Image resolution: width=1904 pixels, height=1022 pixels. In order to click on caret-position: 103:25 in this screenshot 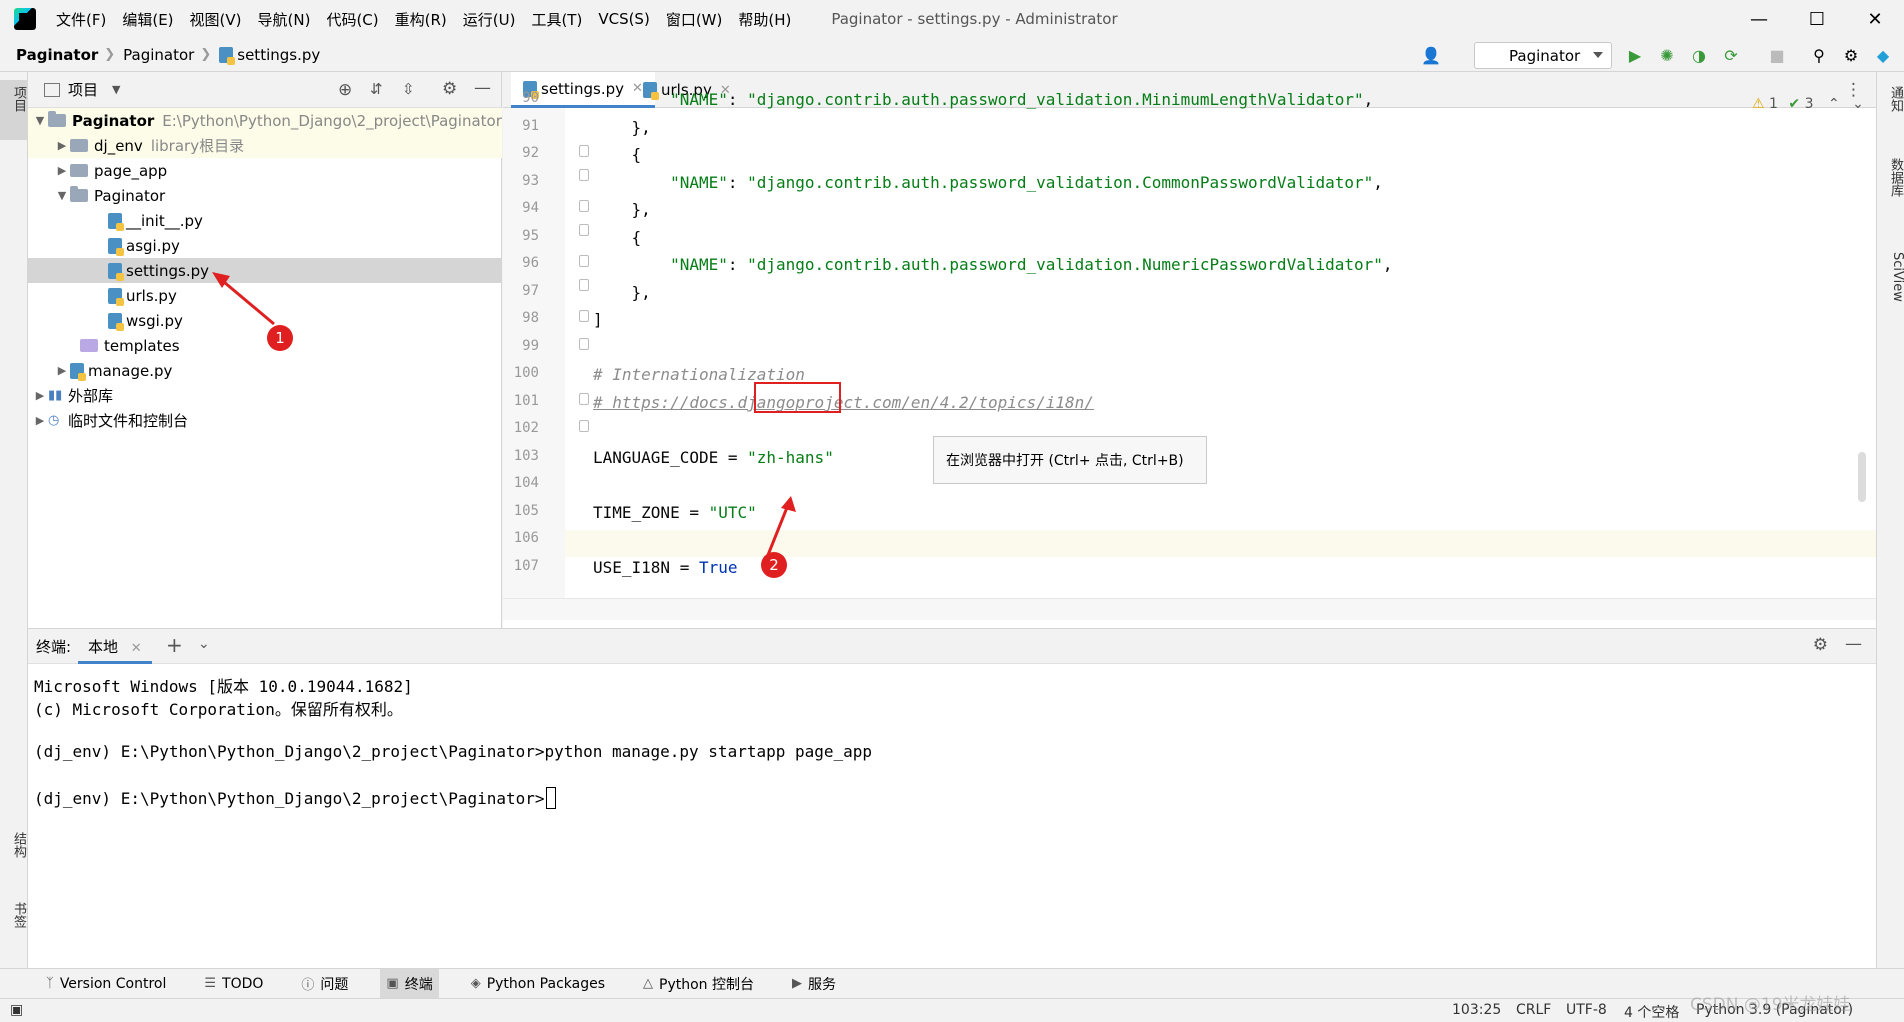, I will do `click(1476, 1010)`.